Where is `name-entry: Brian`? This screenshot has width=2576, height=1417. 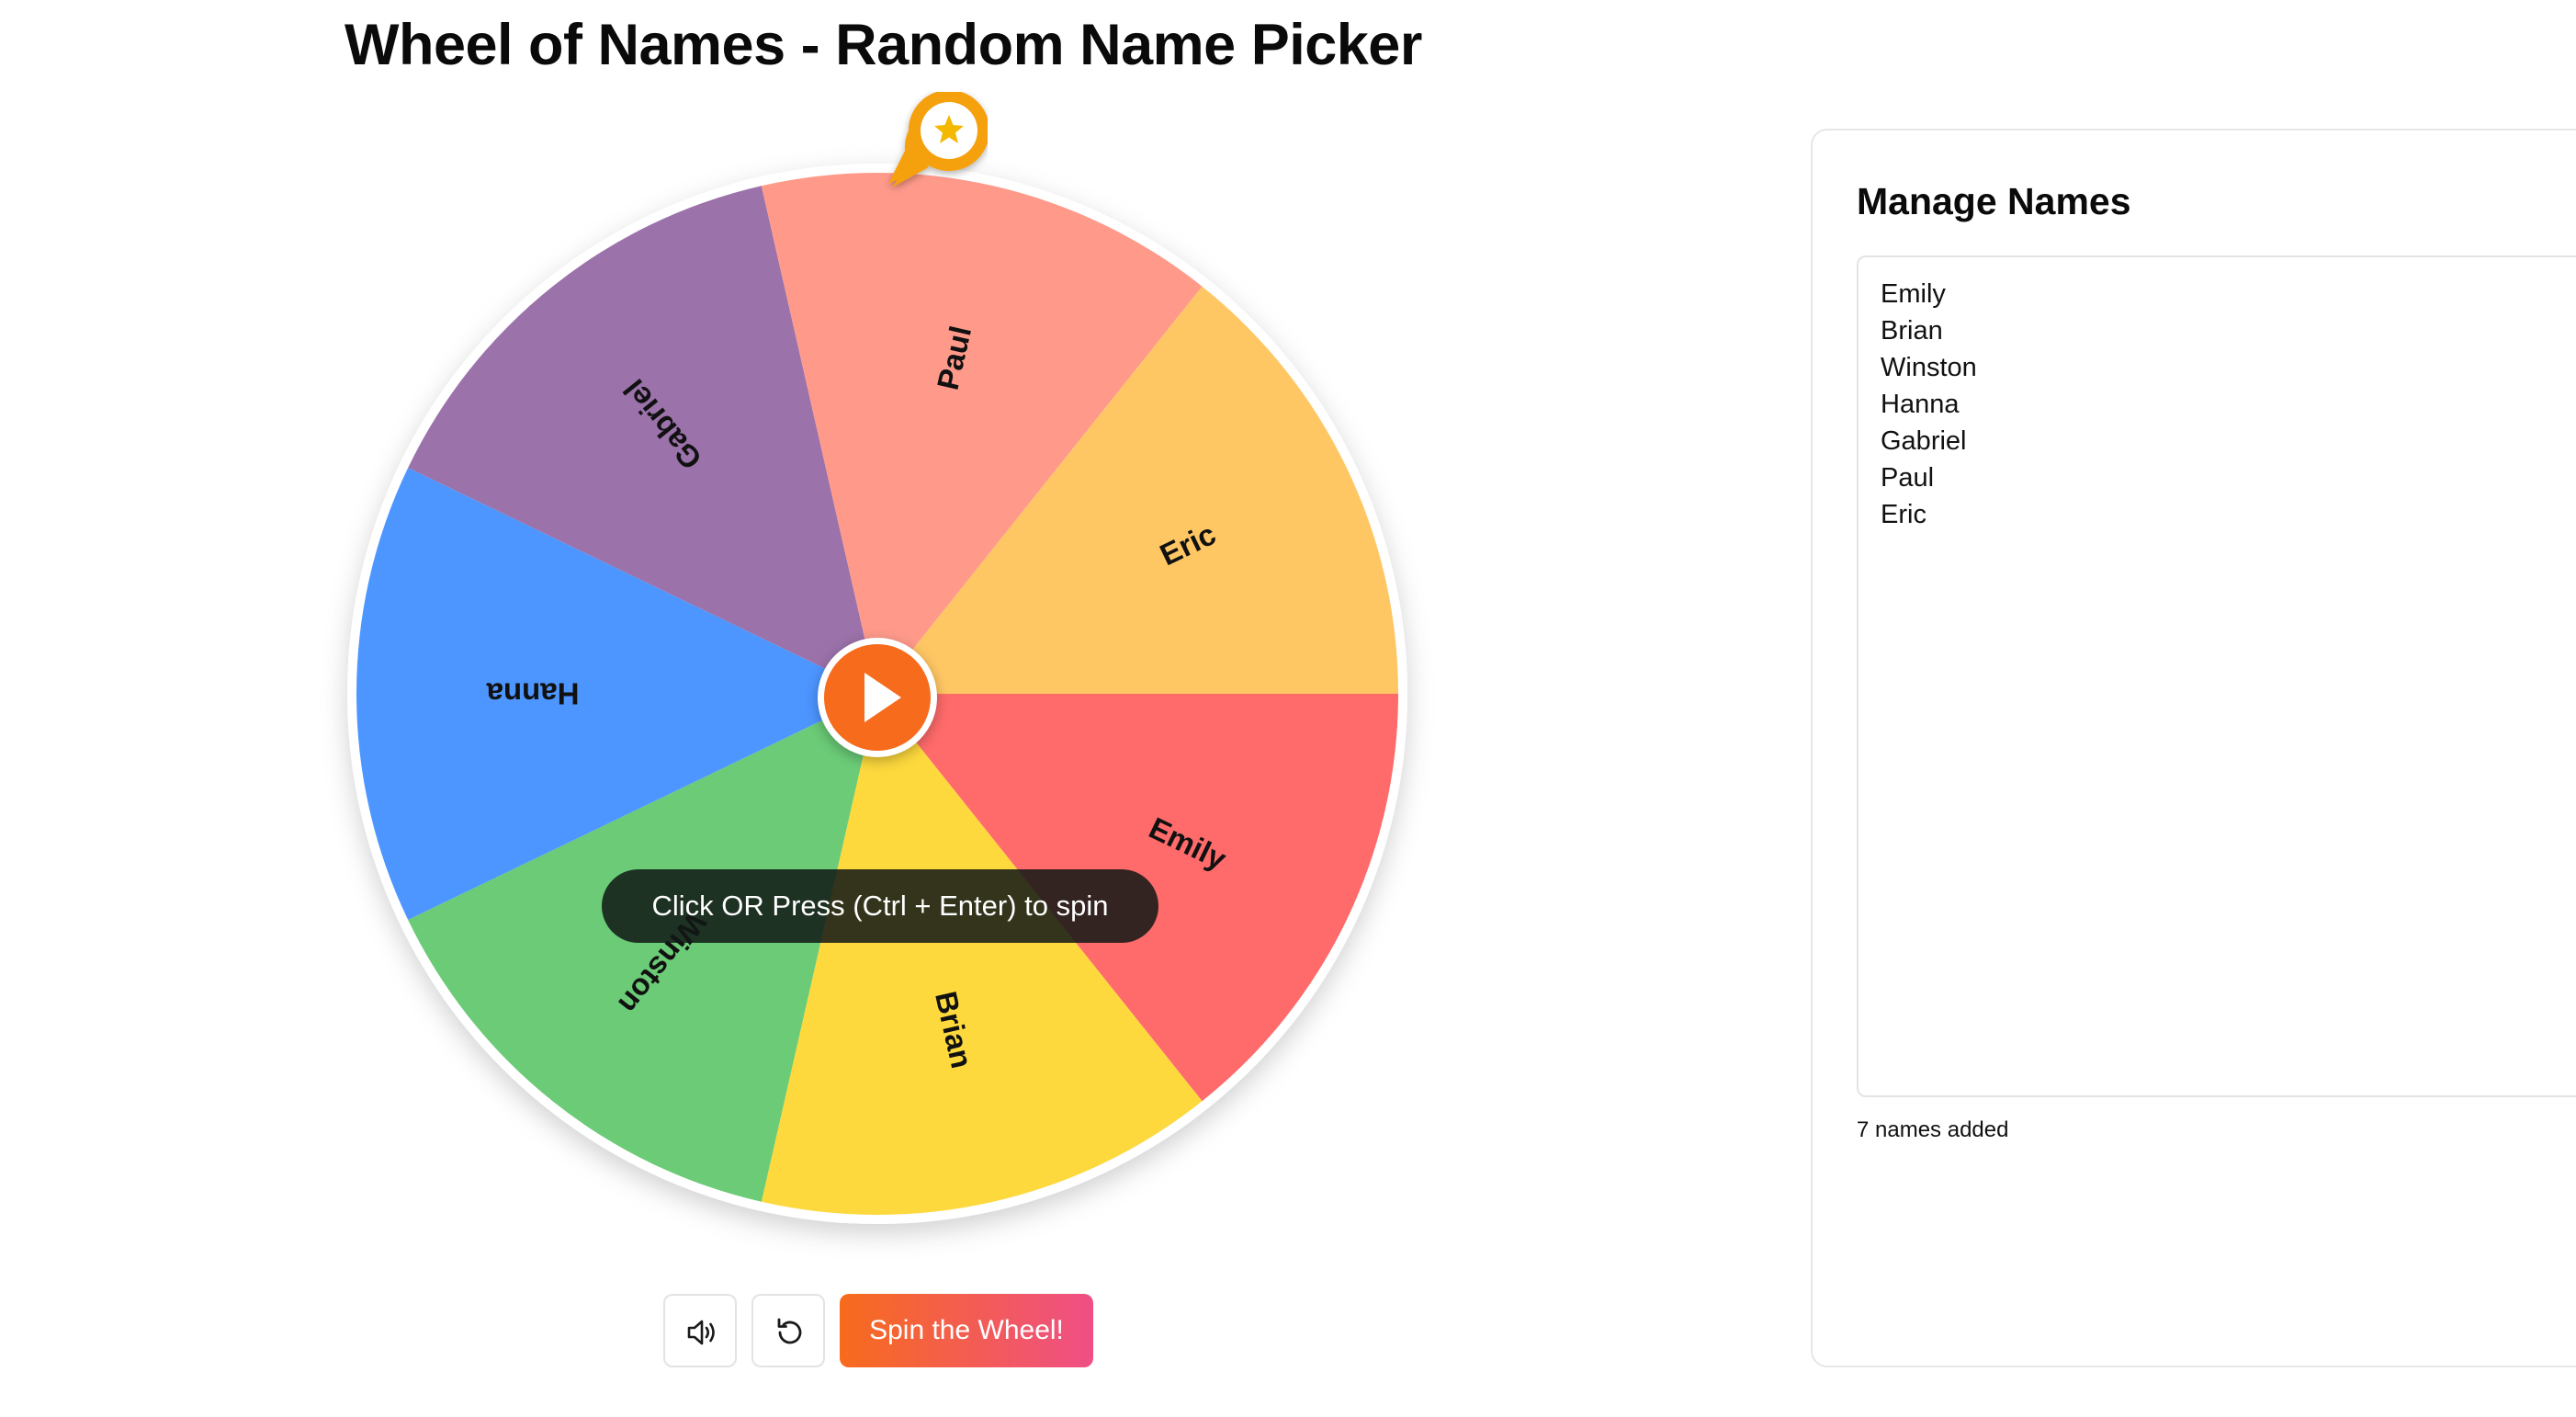
name-entry: Brian is located at coordinates (2228, 330).